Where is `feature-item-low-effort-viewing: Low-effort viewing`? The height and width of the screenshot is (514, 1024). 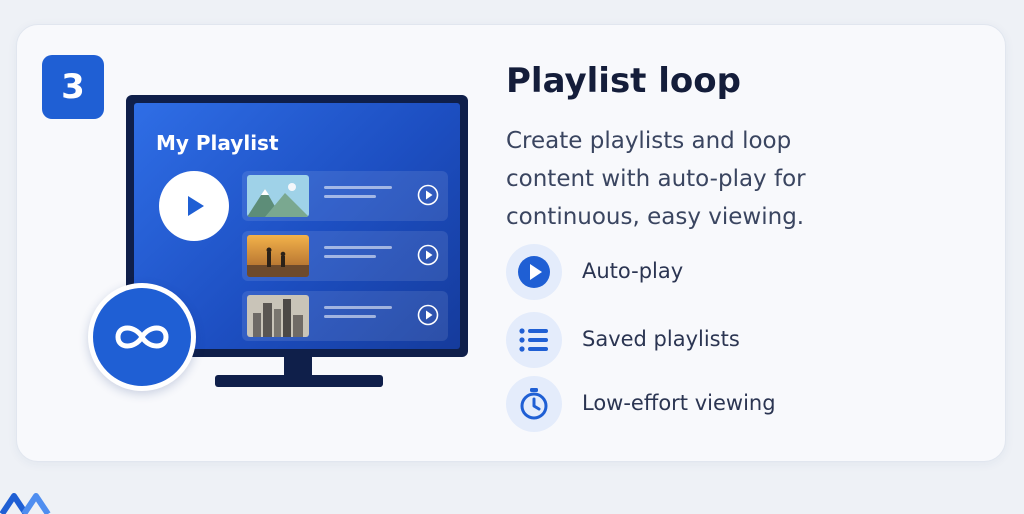
feature-item-low-effort-viewing: Low-effort viewing is located at coordinates (686, 404).